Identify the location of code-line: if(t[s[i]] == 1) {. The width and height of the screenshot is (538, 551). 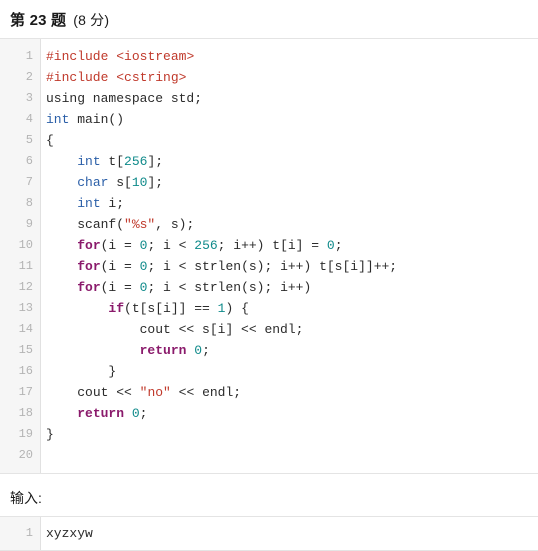
(292, 308).